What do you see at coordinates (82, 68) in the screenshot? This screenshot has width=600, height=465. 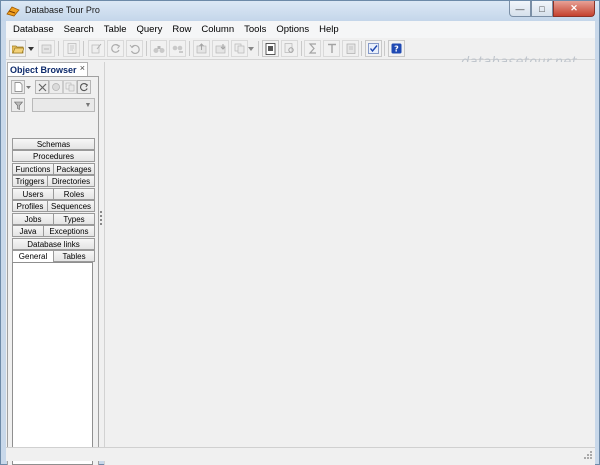 I see `panel-close-icon: ×` at bounding box center [82, 68].